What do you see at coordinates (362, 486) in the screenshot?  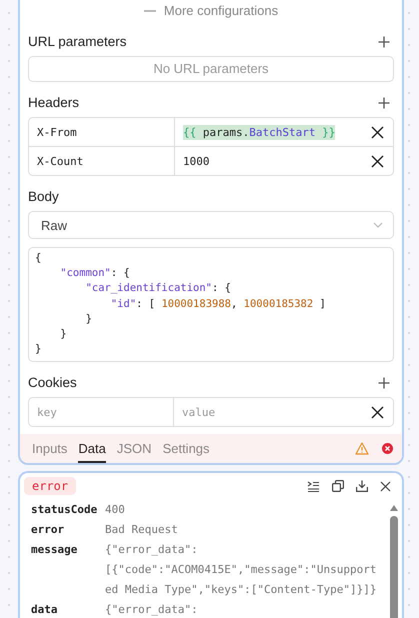 I see `download-icon` at bounding box center [362, 486].